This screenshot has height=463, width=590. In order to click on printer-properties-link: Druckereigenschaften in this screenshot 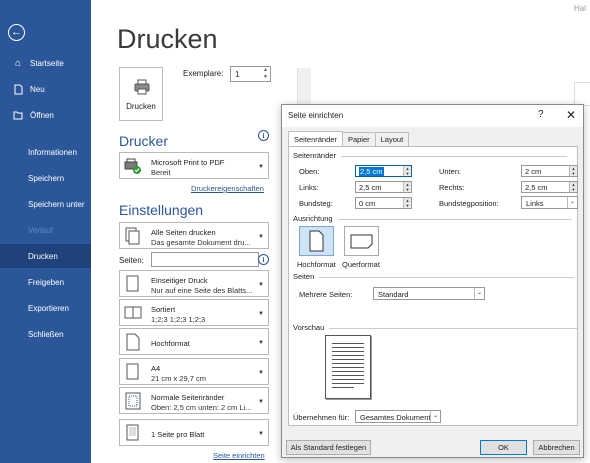, I will do `click(227, 188)`.